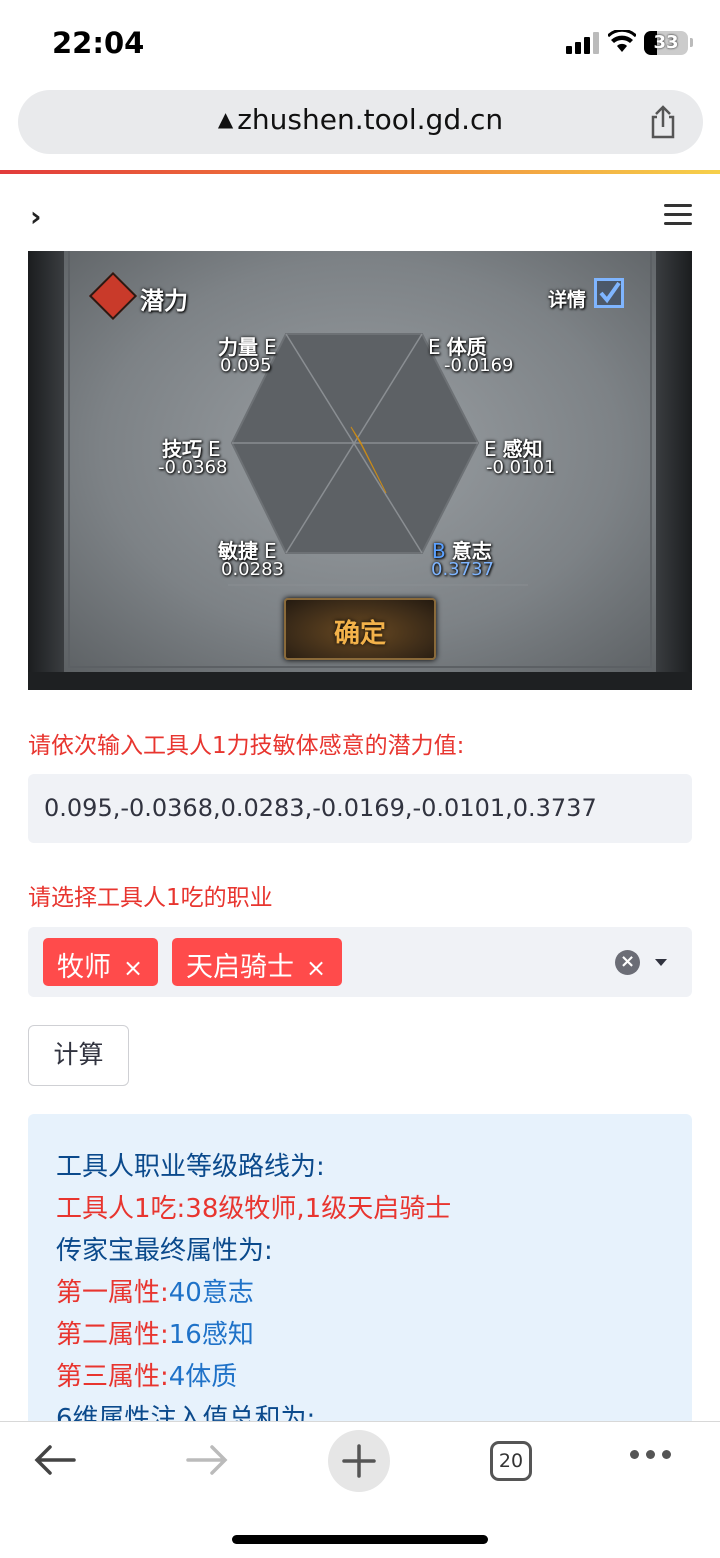  Describe the element at coordinates (246, 365) in the screenshot. I see `stat-strength-value: 0.095` at that location.